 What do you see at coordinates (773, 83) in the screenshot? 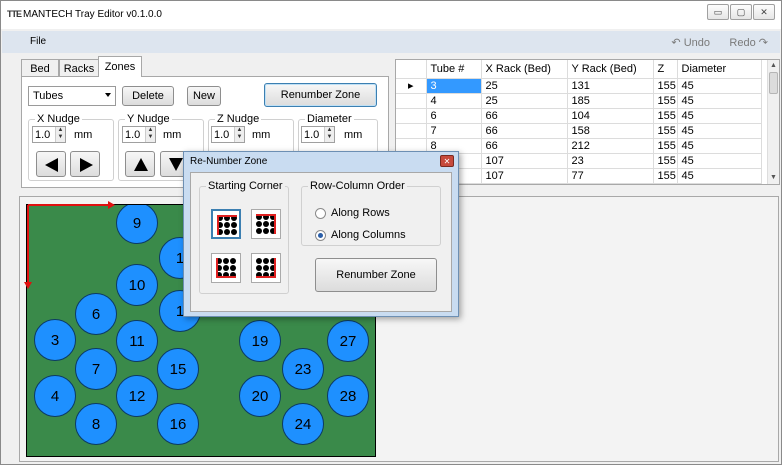
I see `scroll-thumb` at bounding box center [773, 83].